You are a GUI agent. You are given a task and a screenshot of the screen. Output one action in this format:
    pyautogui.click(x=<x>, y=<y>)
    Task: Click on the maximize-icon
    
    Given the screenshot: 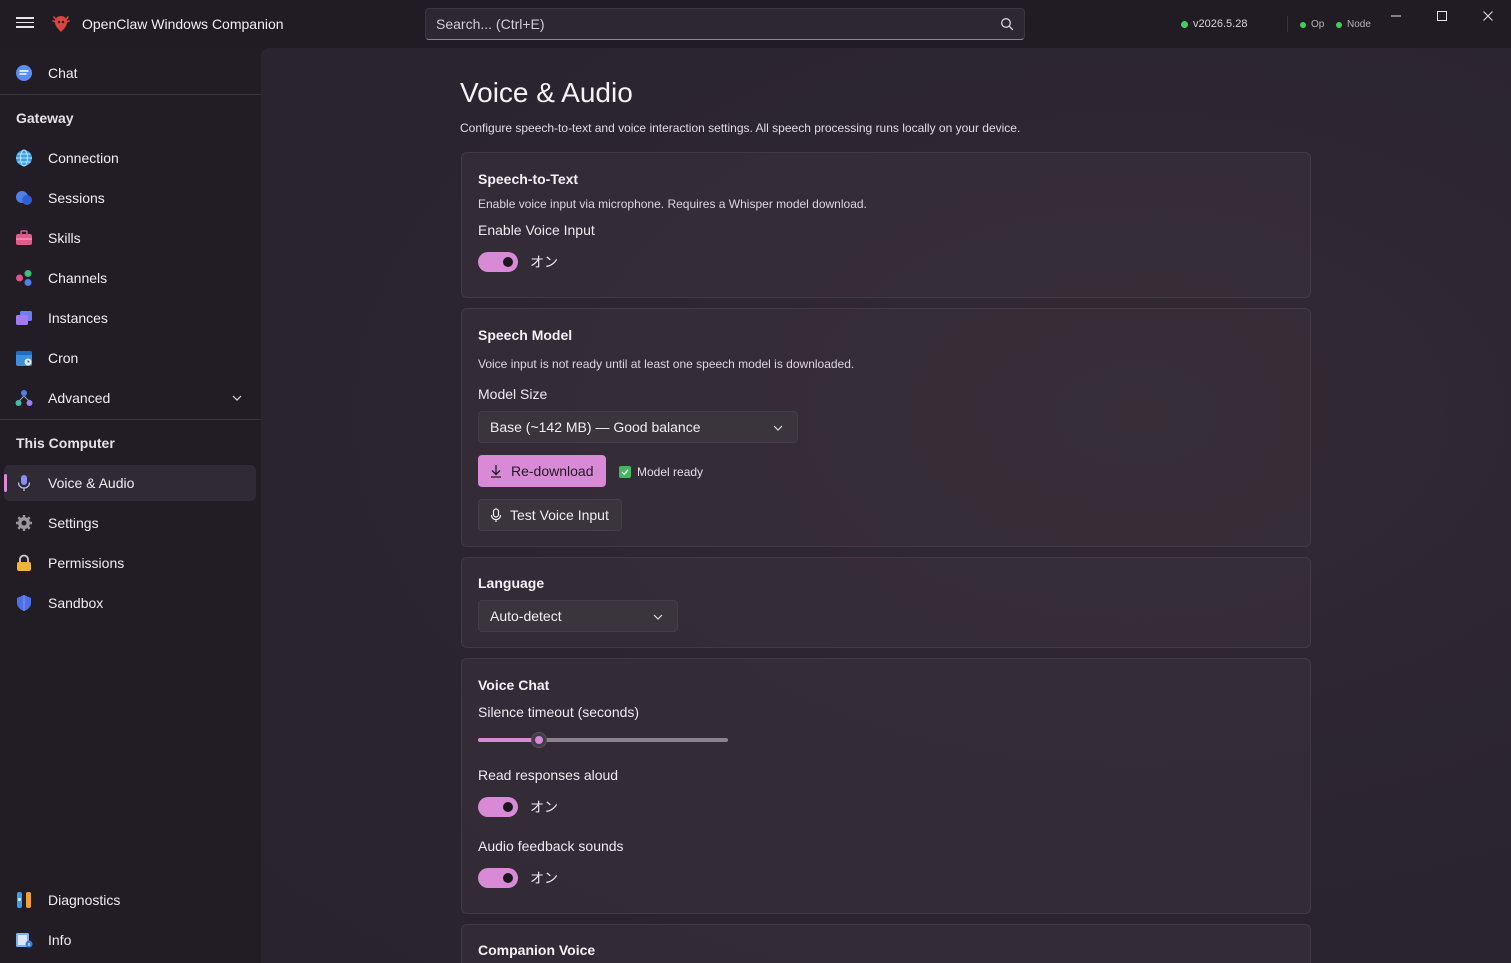 What is the action you would take?
    pyautogui.click(x=1442, y=16)
    